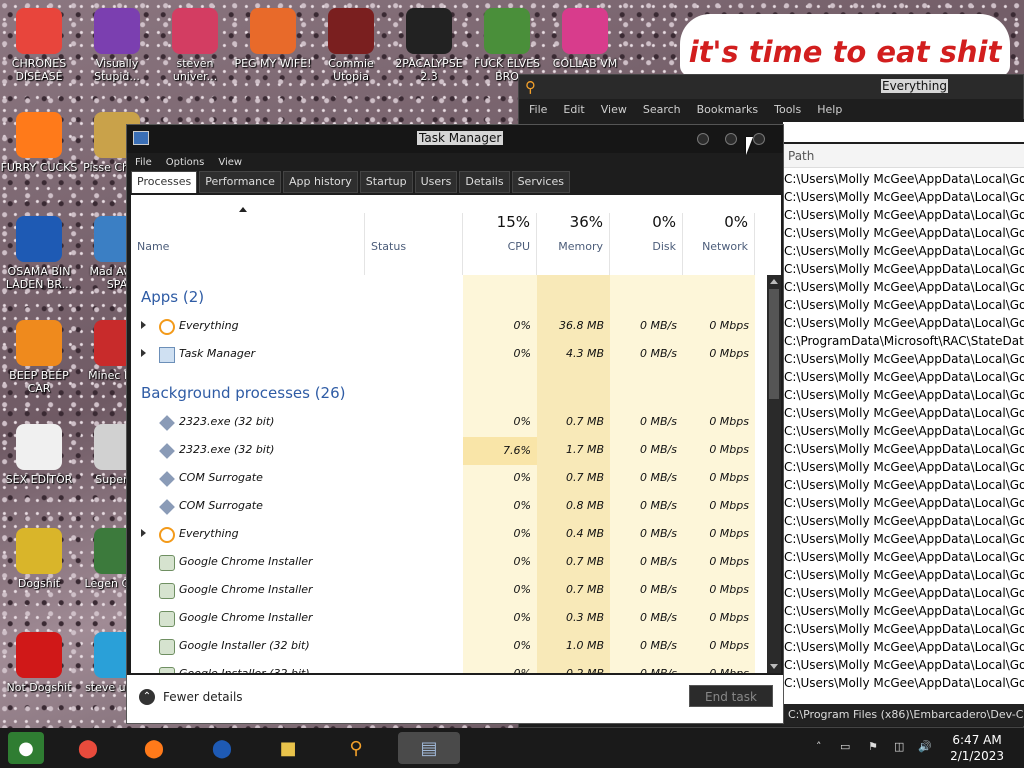 This screenshot has width=1024, height=768. Describe the element at coordinates (449, 423) in the screenshot. I see `process-row: 2323.exe (32 bit) 0% 0.7 MB 0 MB/s 0 Mbps` at that location.